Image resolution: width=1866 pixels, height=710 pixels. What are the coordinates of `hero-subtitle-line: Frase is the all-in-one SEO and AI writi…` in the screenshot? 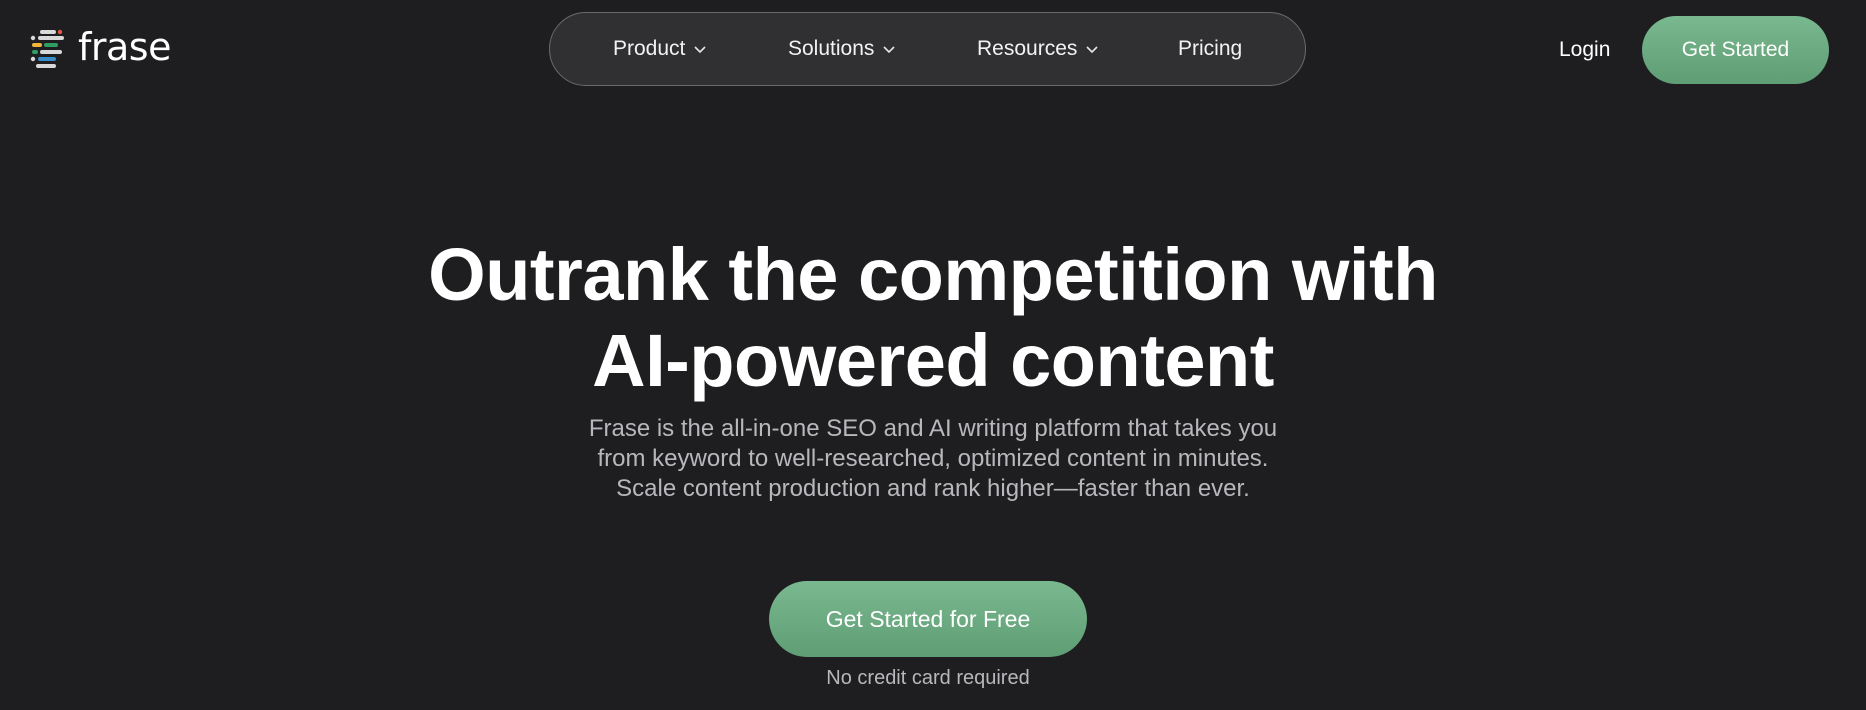 It's located at (933, 428).